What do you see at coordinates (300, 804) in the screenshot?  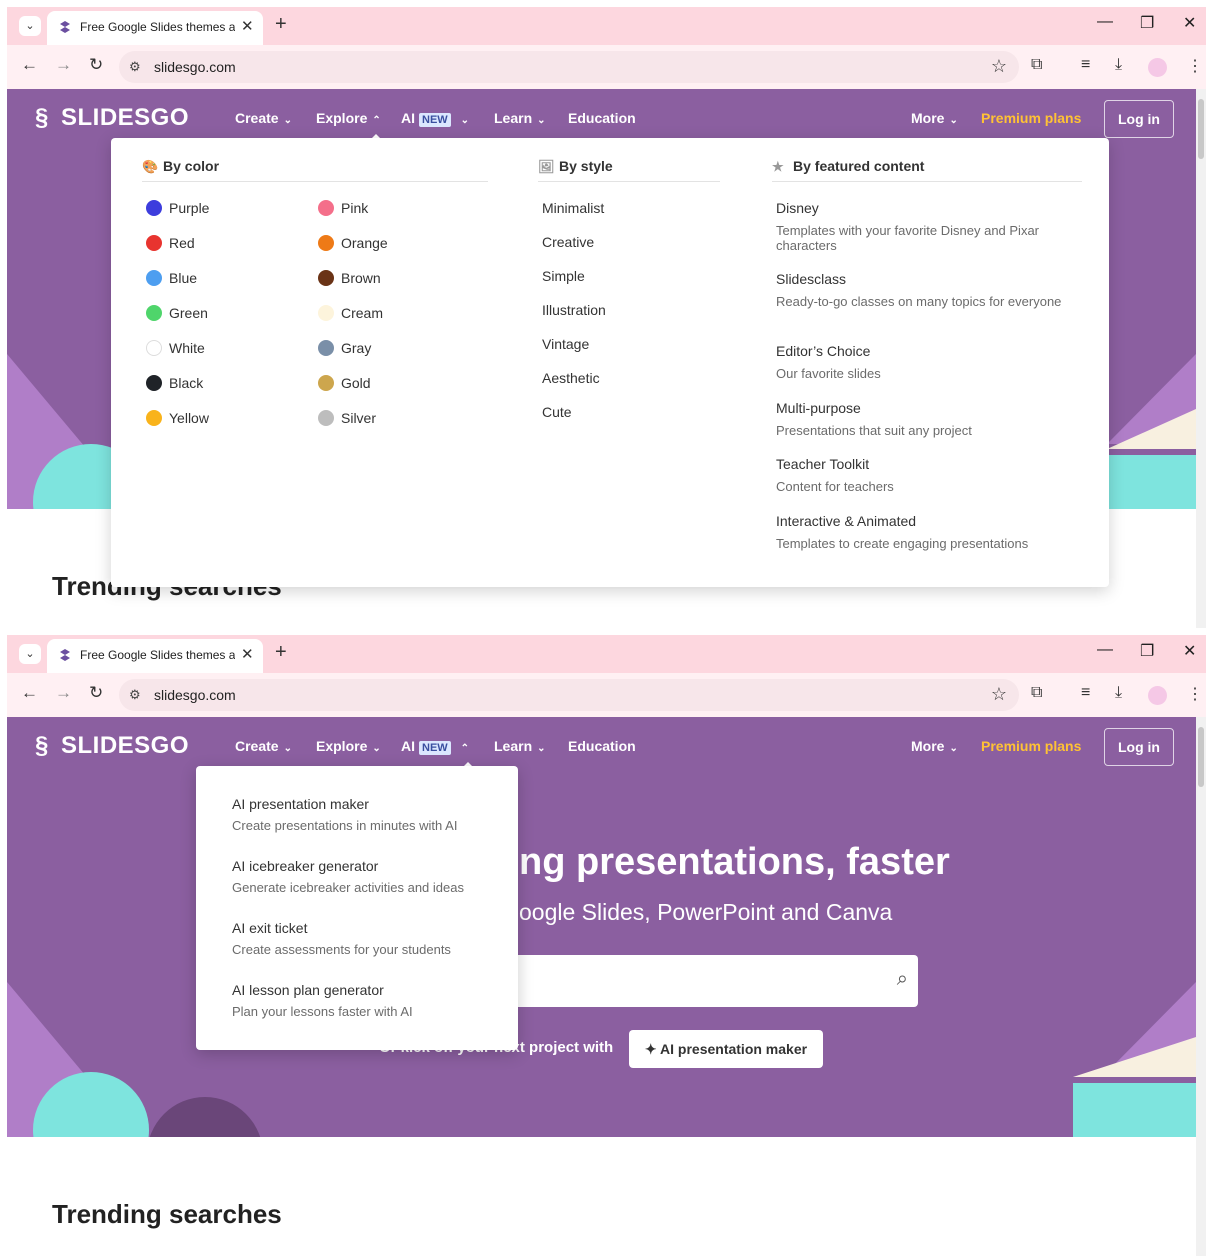 I see `ai-menu-item: AI presentation maker` at bounding box center [300, 804].